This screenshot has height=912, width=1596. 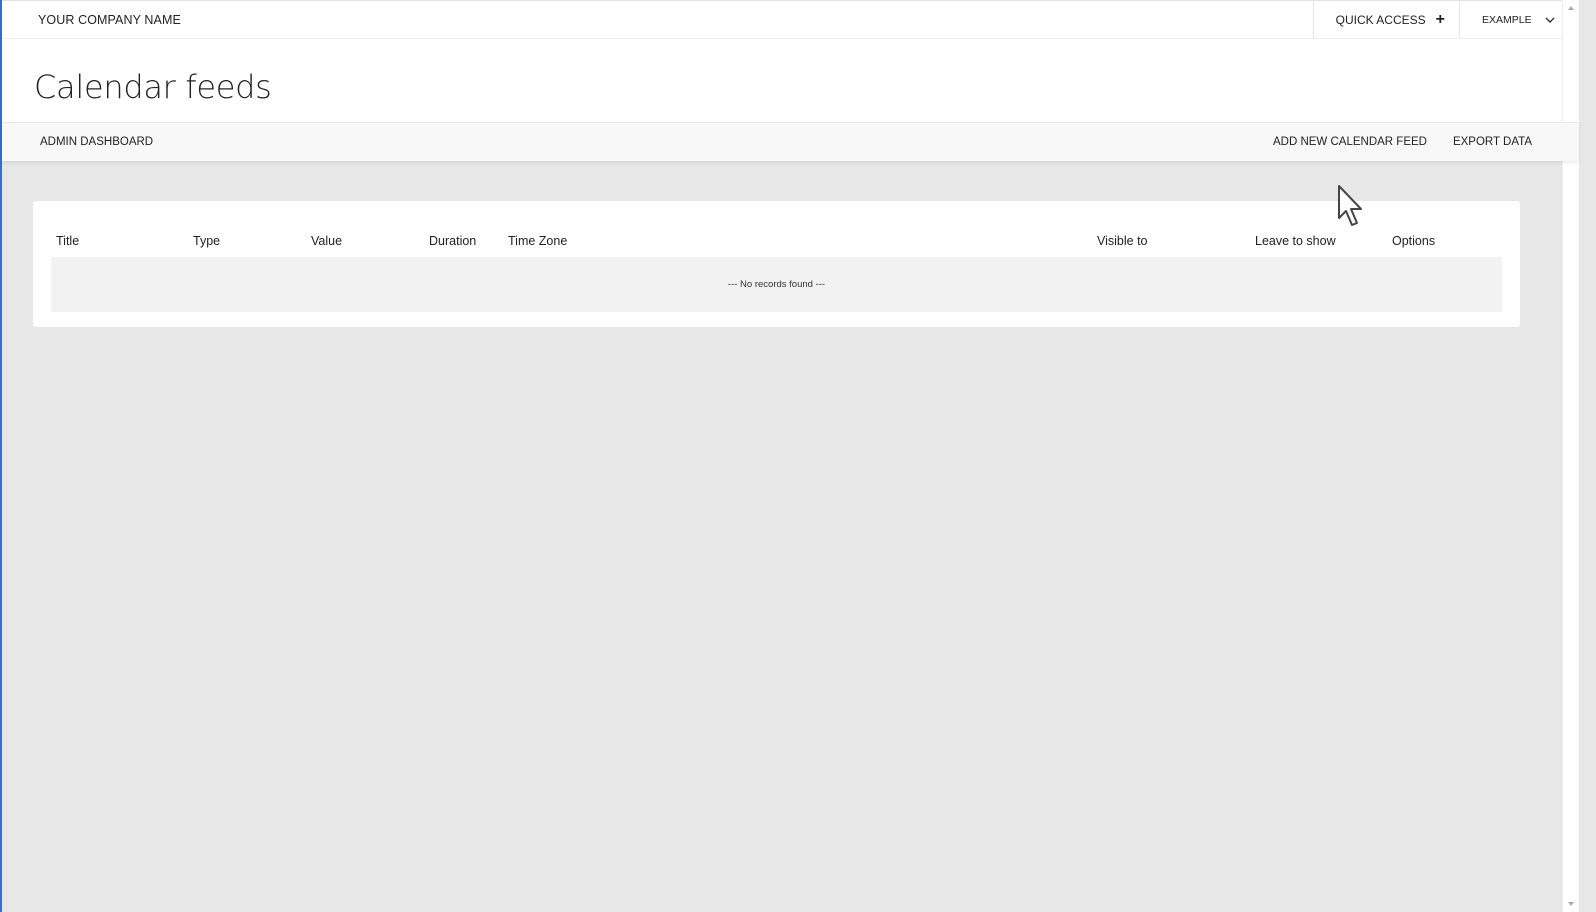 What do you see at coordinates (77, 142) in the screenshot?
I see `admin-dashboard-link: ADMIN DASHBOARD` at bounding box center [77, 142].